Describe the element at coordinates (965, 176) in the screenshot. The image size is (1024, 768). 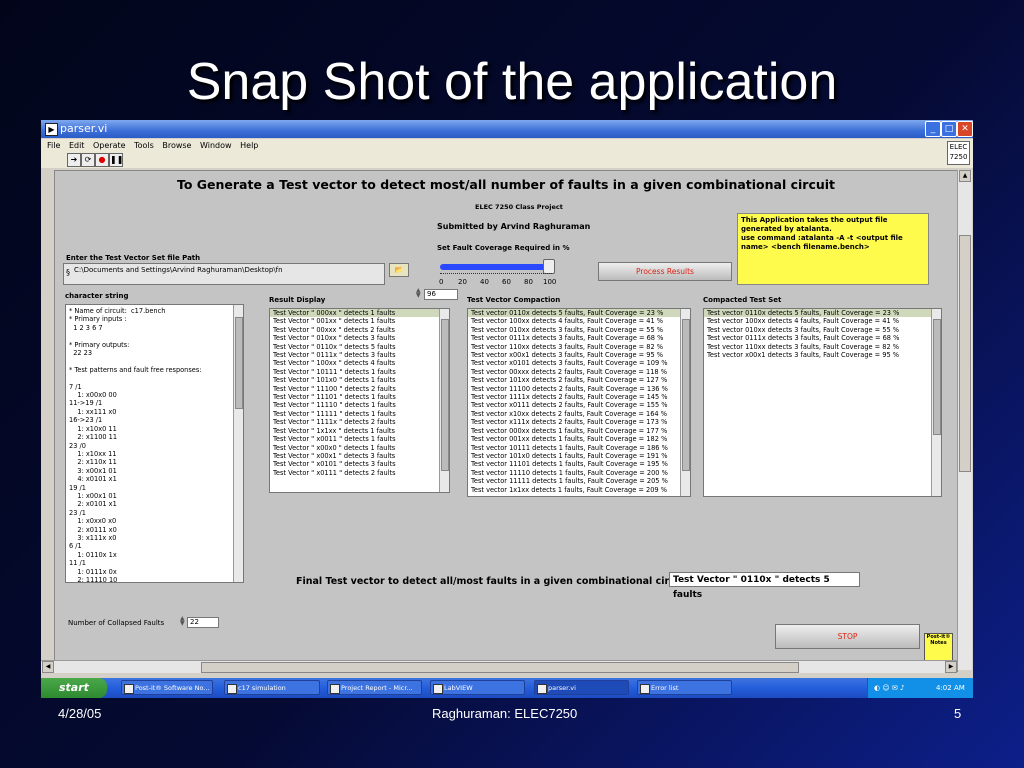
I see `scroll-up-icon: ▲` at that location.